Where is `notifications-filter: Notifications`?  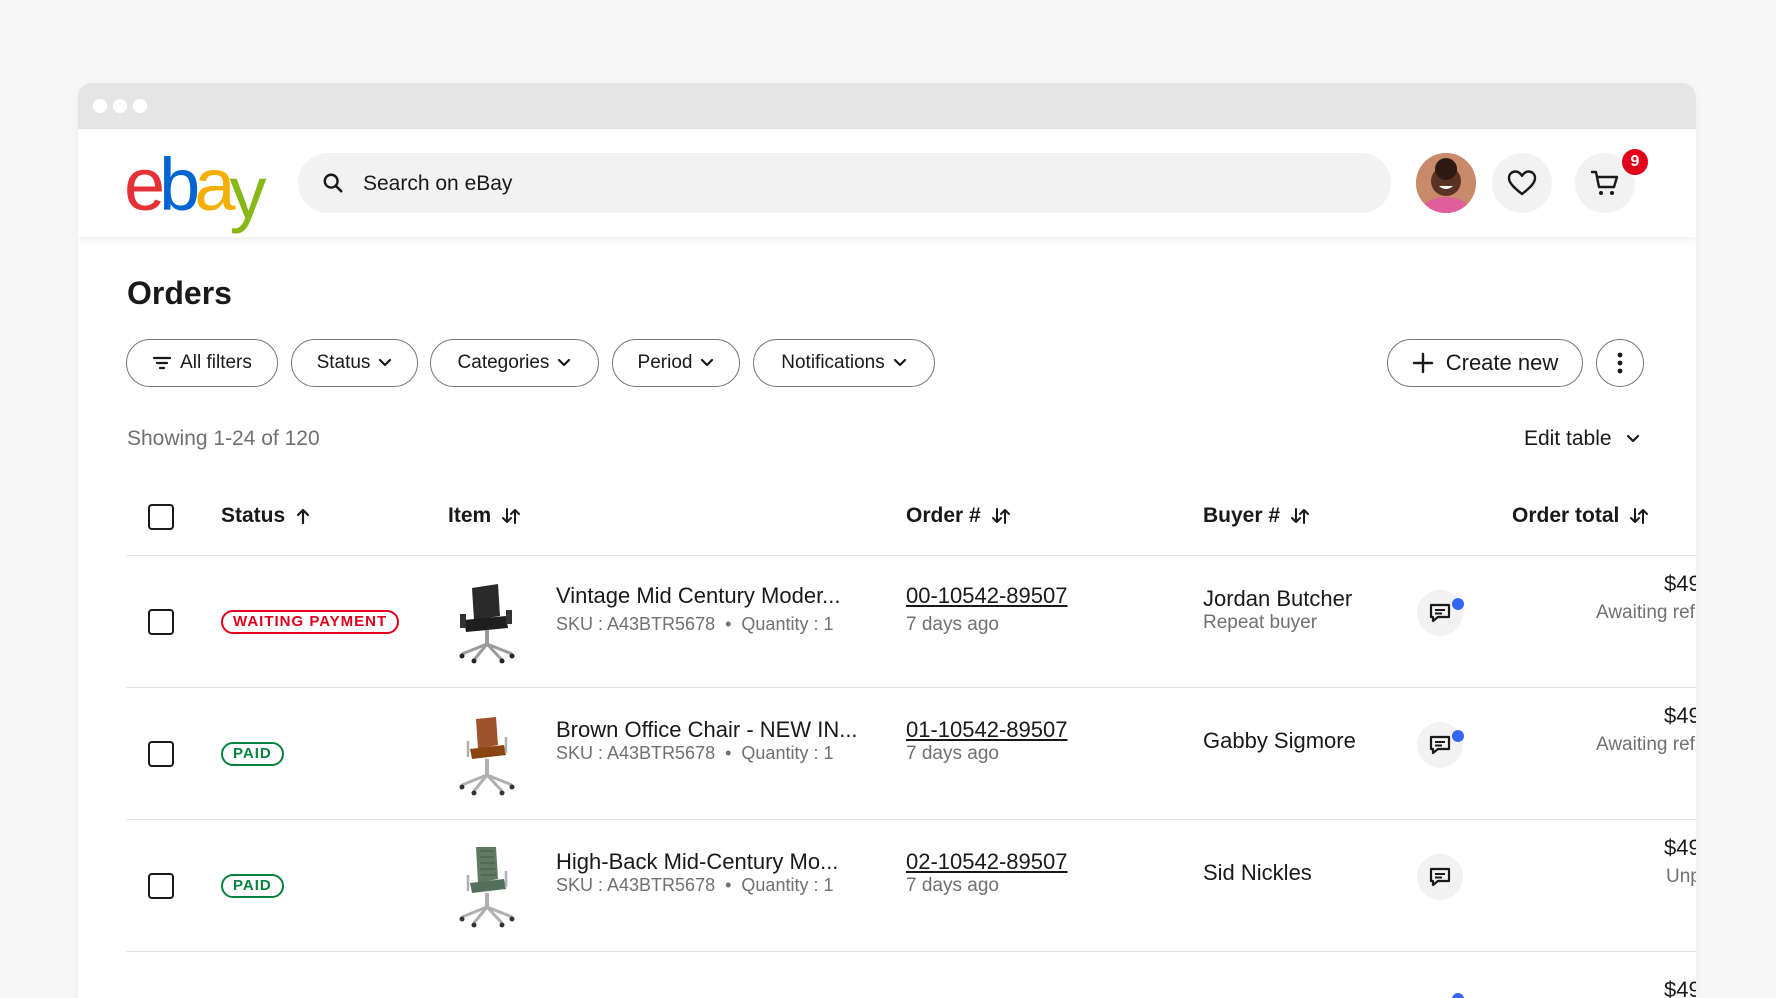 notifications-filter: Notifications is located at coordinates (844, 363).